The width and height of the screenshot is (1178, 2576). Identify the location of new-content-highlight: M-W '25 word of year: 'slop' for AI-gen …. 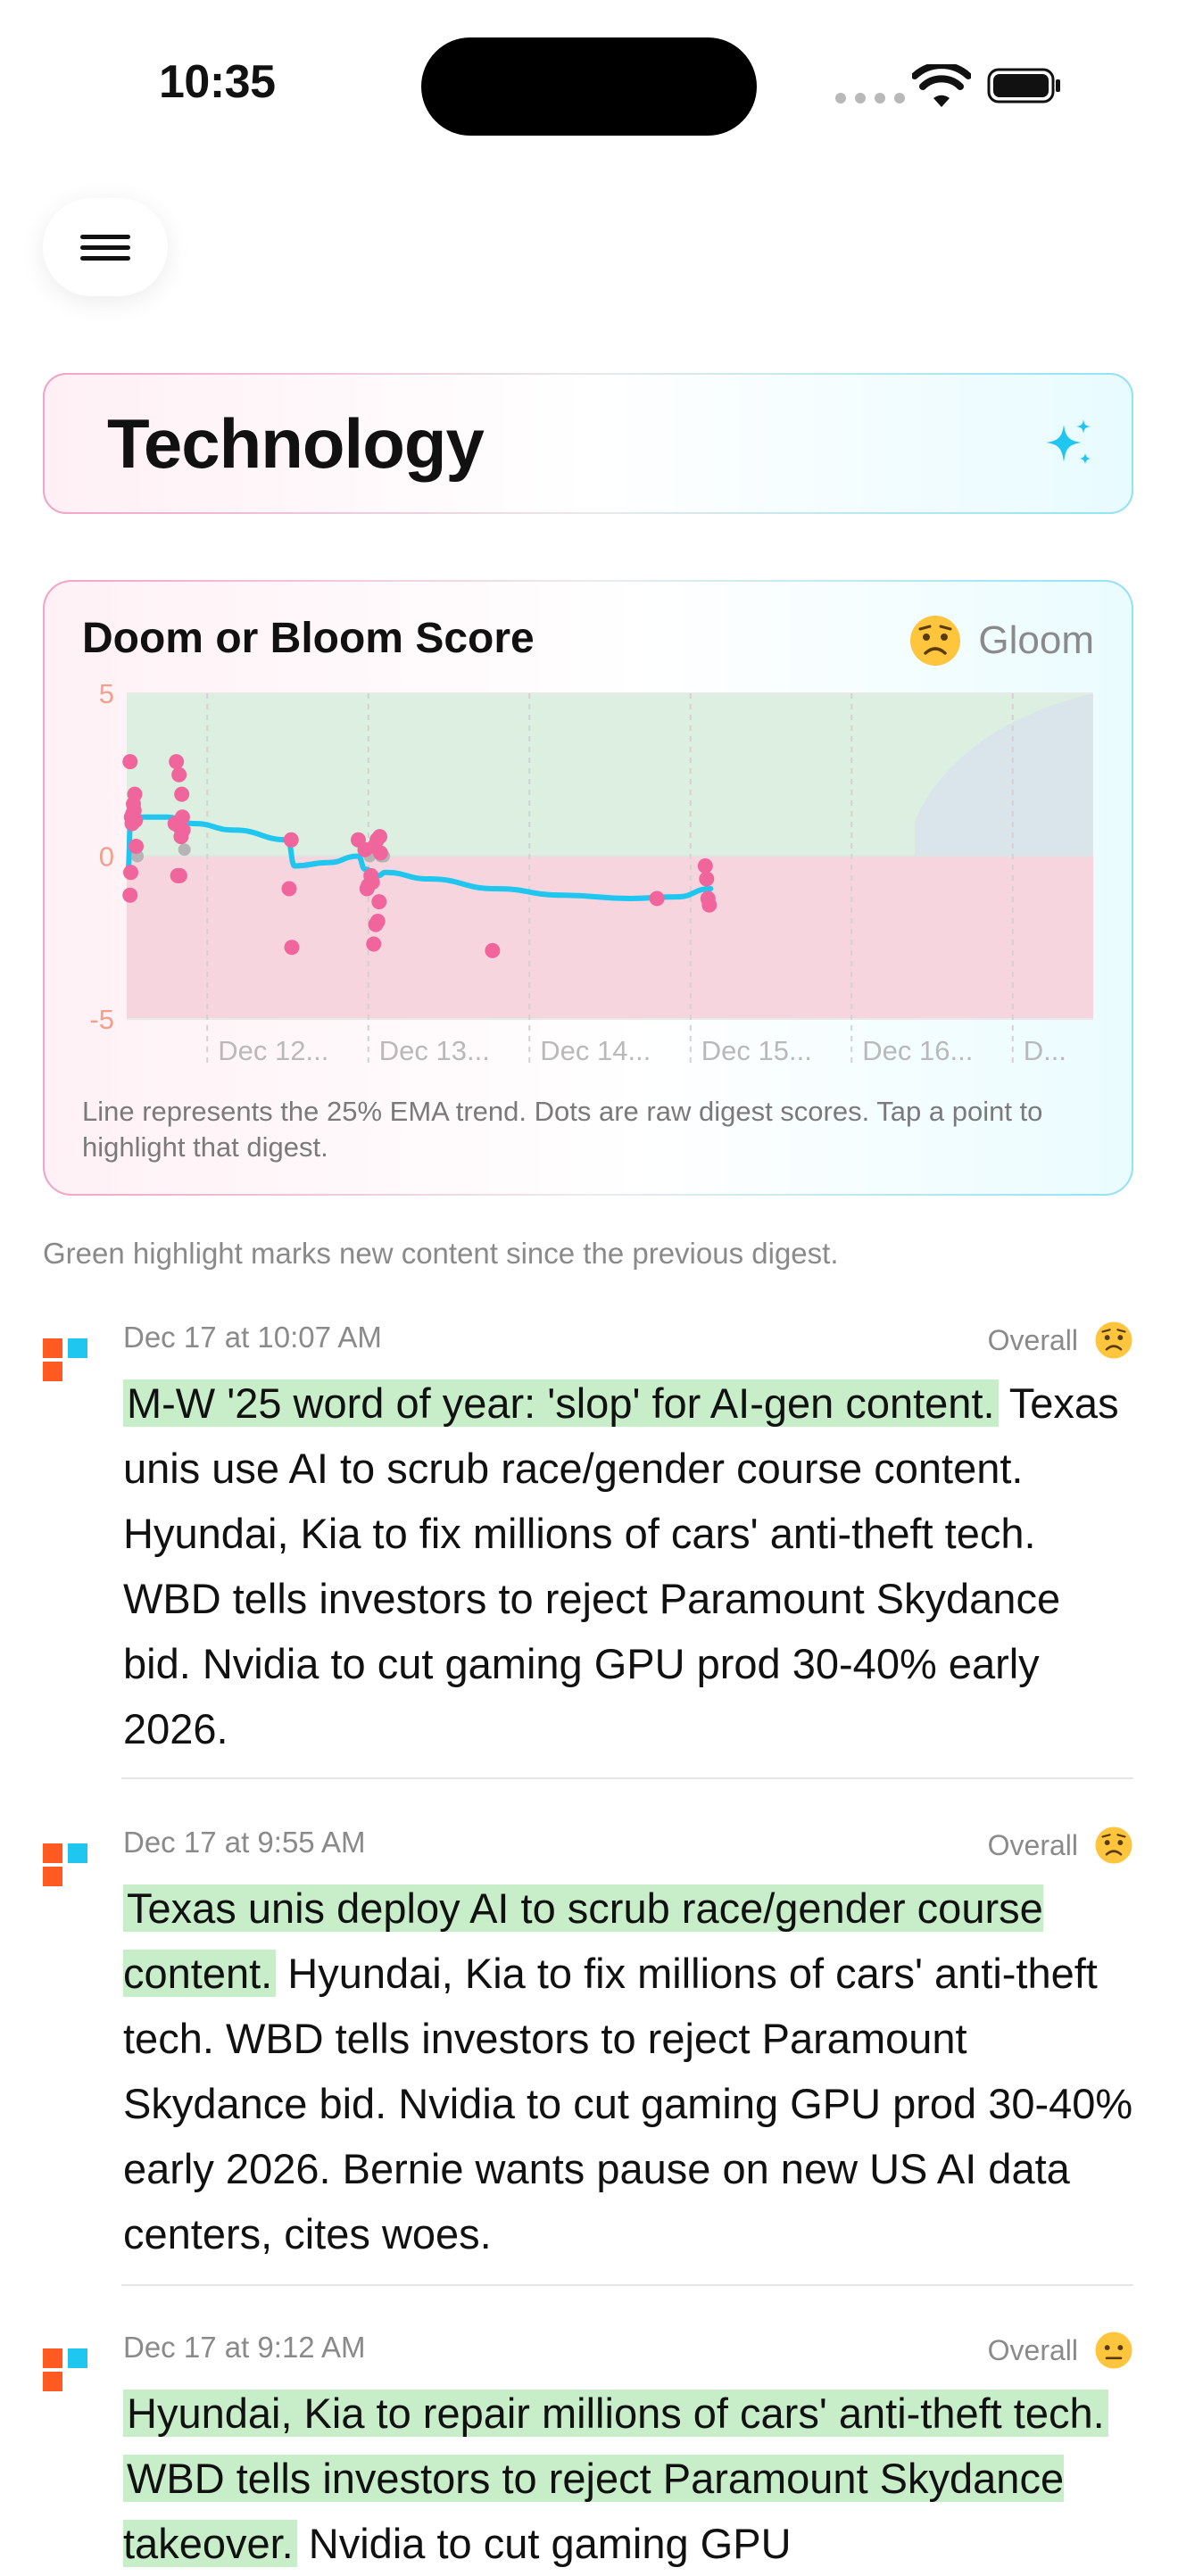
(561, 1403).